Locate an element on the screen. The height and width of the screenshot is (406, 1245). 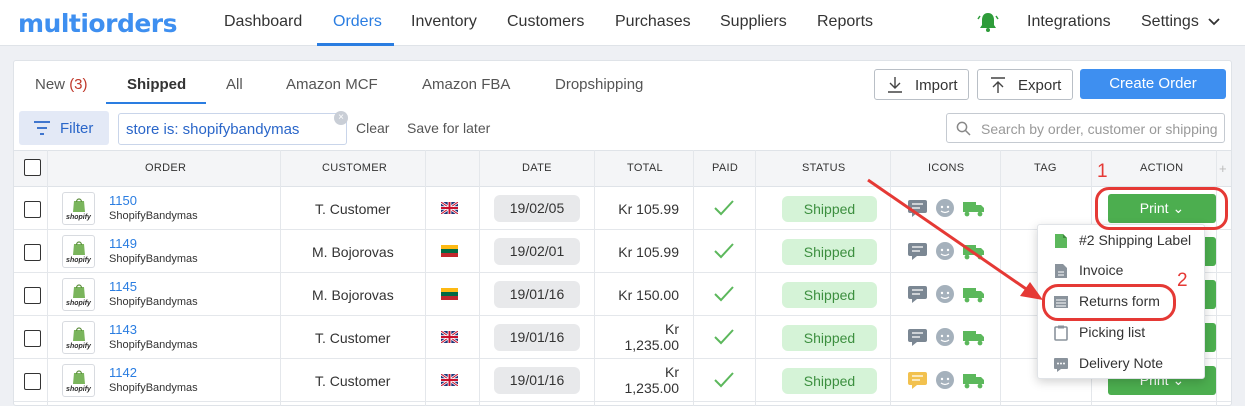
order-date: 19/02/05 is located at coordinates (537, 208).